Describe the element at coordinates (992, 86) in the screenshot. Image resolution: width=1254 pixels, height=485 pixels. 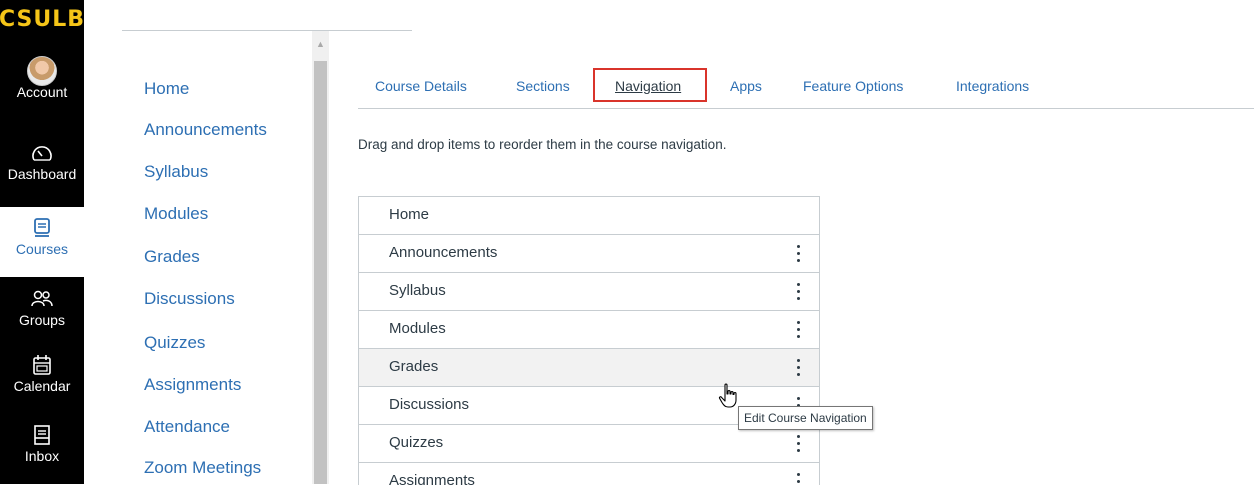
I see `tab-integrations: Integrations` at that location.